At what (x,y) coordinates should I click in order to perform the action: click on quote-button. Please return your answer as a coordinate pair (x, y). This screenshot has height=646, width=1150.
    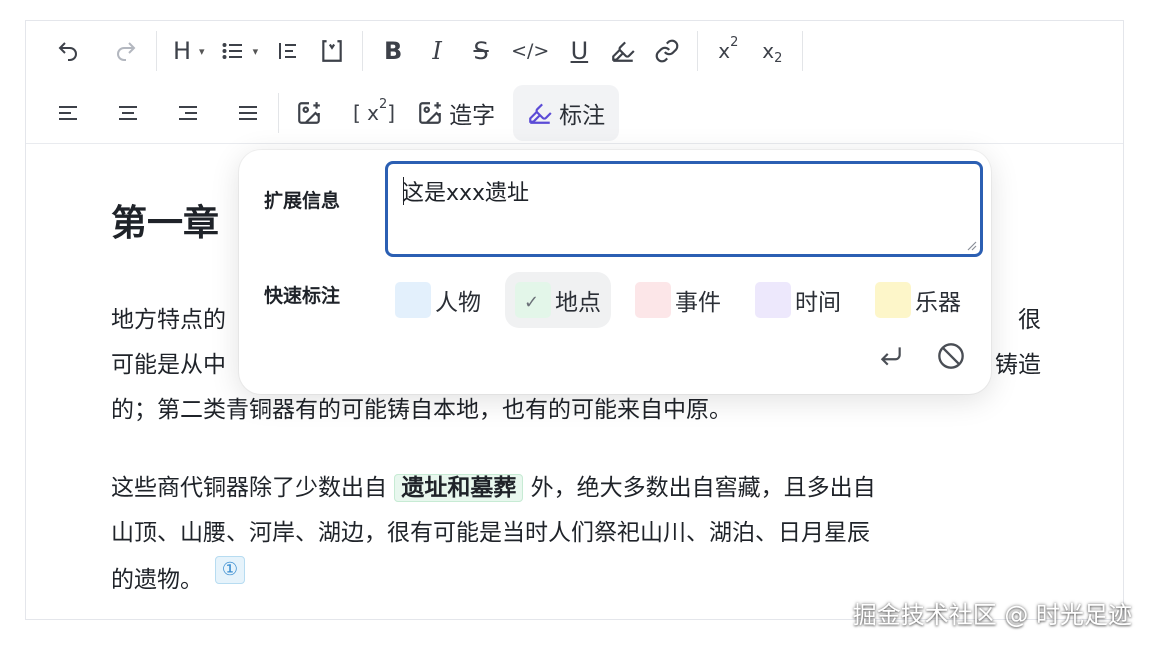
    Looking at the image, I should click on (332, 51).